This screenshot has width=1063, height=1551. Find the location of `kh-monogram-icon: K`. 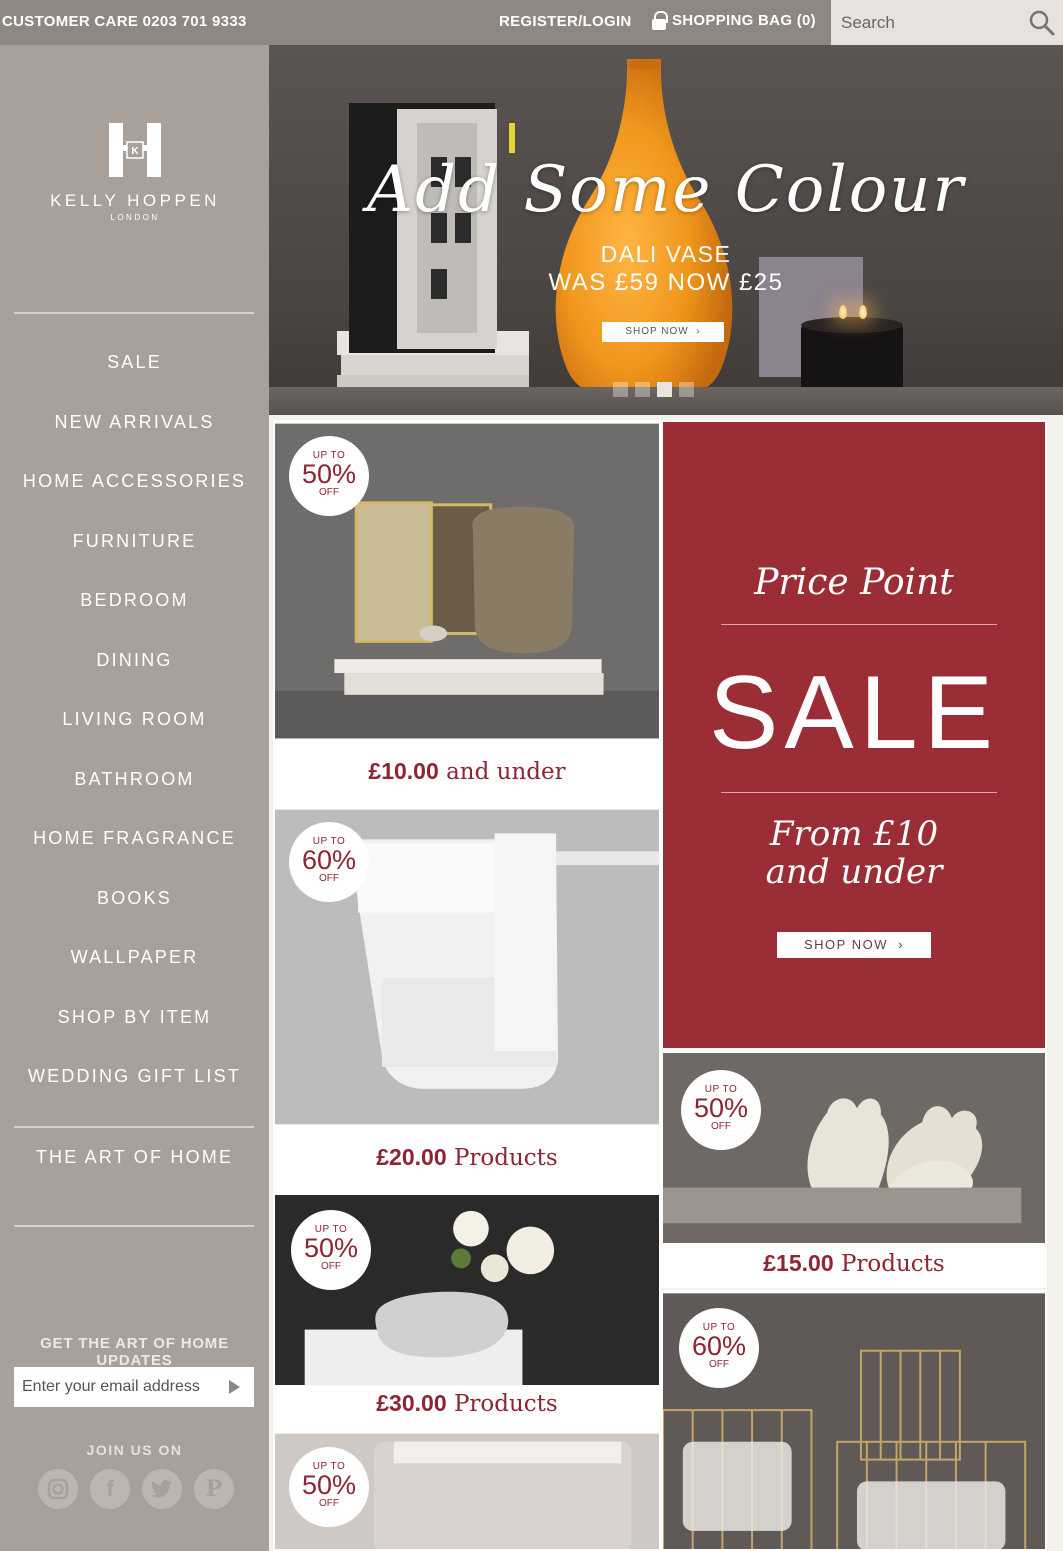

kh-monogram-icon: K is located at coordinates (135, 150).